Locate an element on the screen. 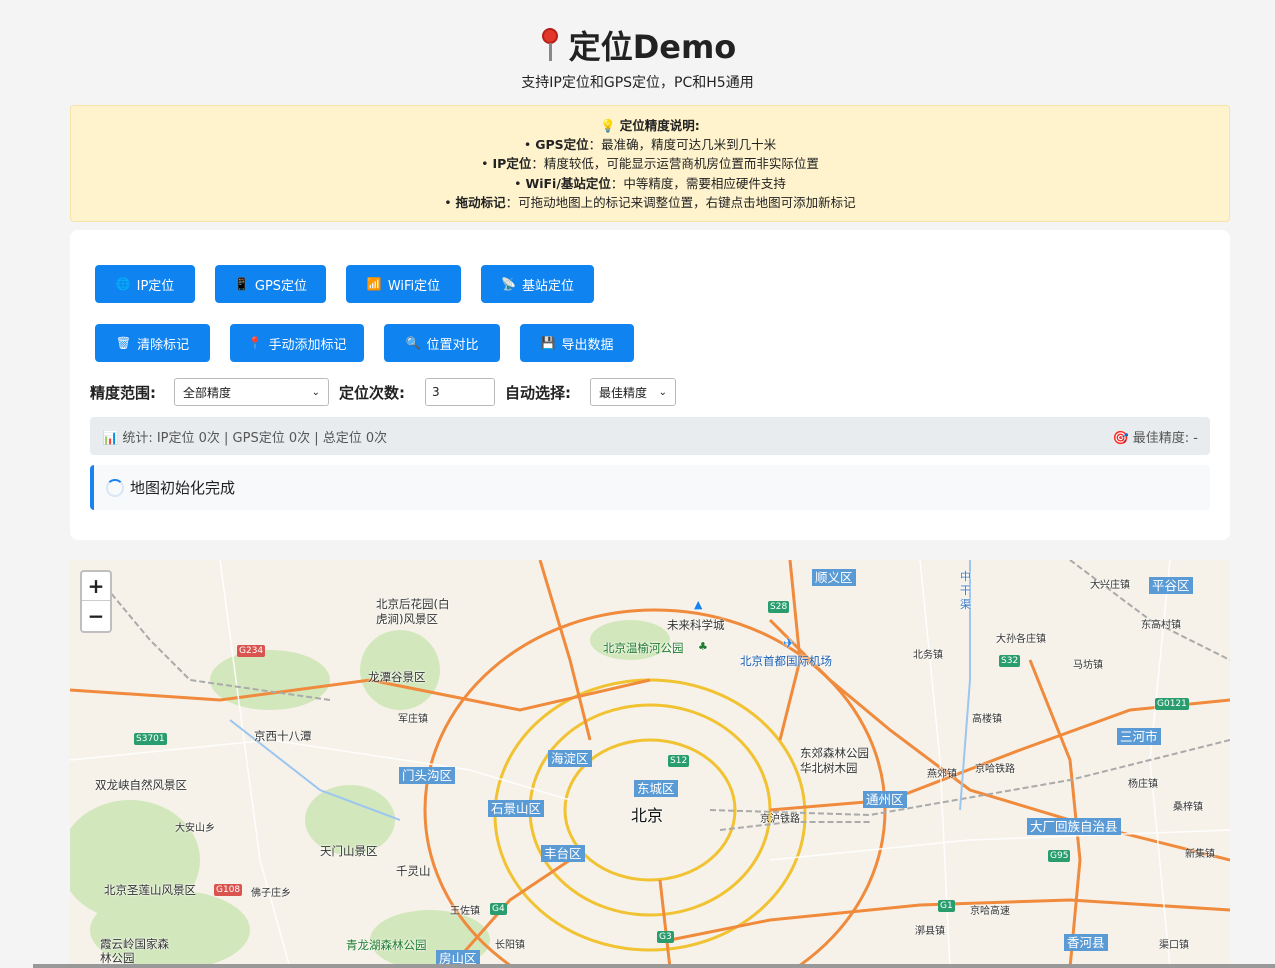  note-heading: 💡 定位精度说明: is located at coordinates (650, 125).